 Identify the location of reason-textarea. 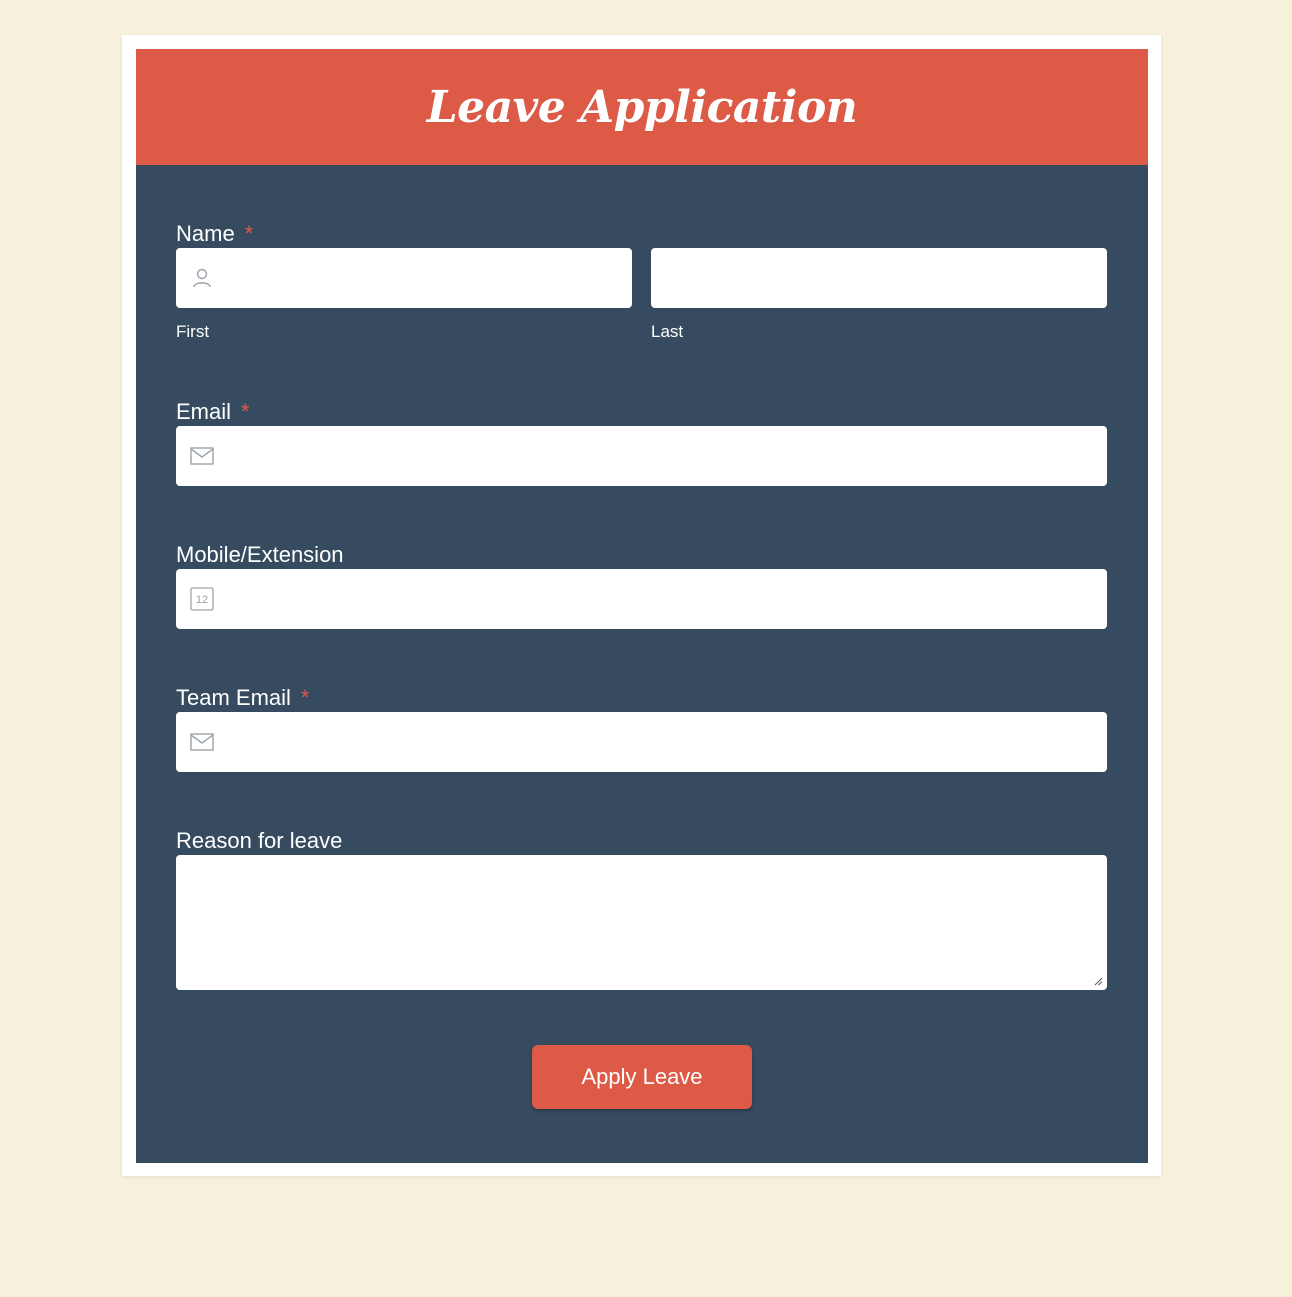
(641, 922).